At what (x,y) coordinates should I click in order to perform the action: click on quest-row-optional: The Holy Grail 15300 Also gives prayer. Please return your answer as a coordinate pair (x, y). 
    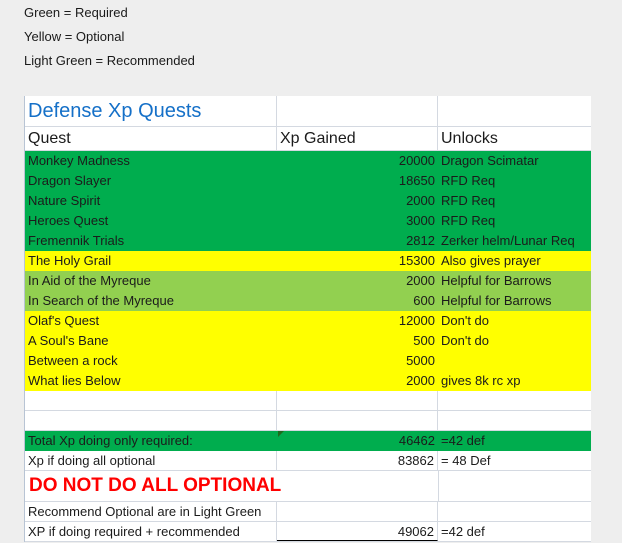
    Looking at the image, I should click on (308, 261).